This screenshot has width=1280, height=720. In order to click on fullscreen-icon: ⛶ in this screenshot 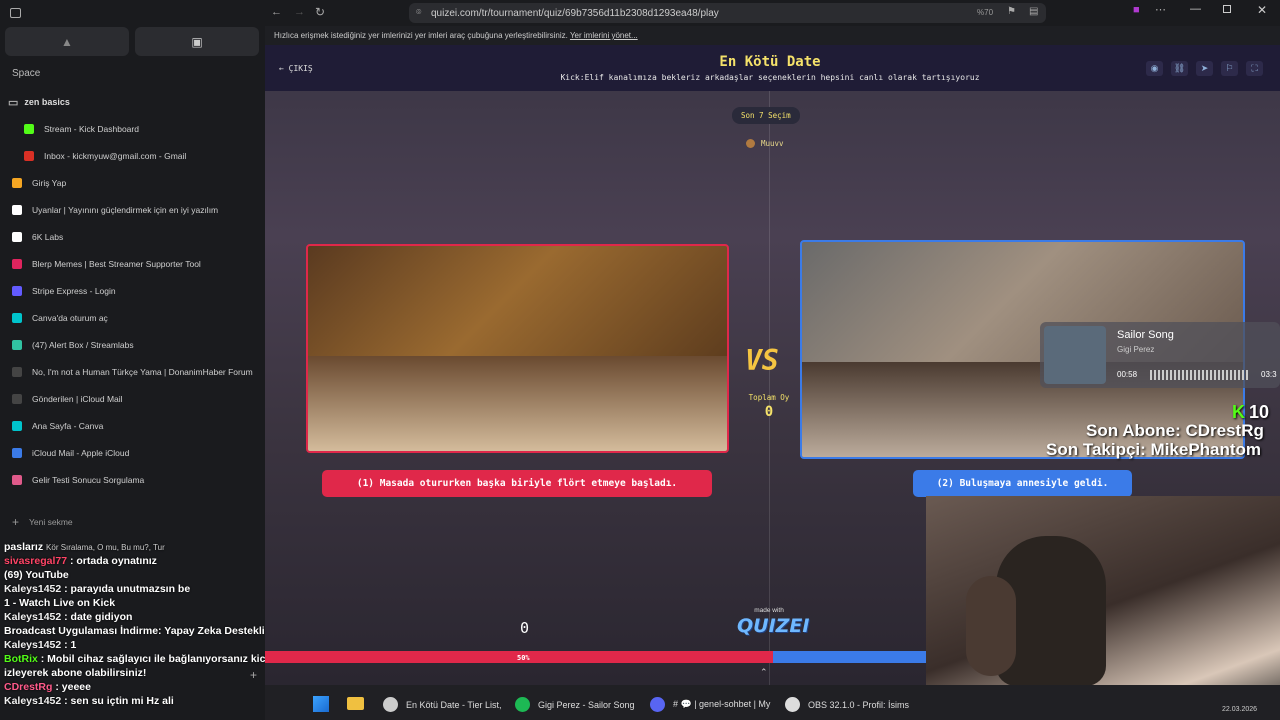, I will do `click(1254, 68)`.